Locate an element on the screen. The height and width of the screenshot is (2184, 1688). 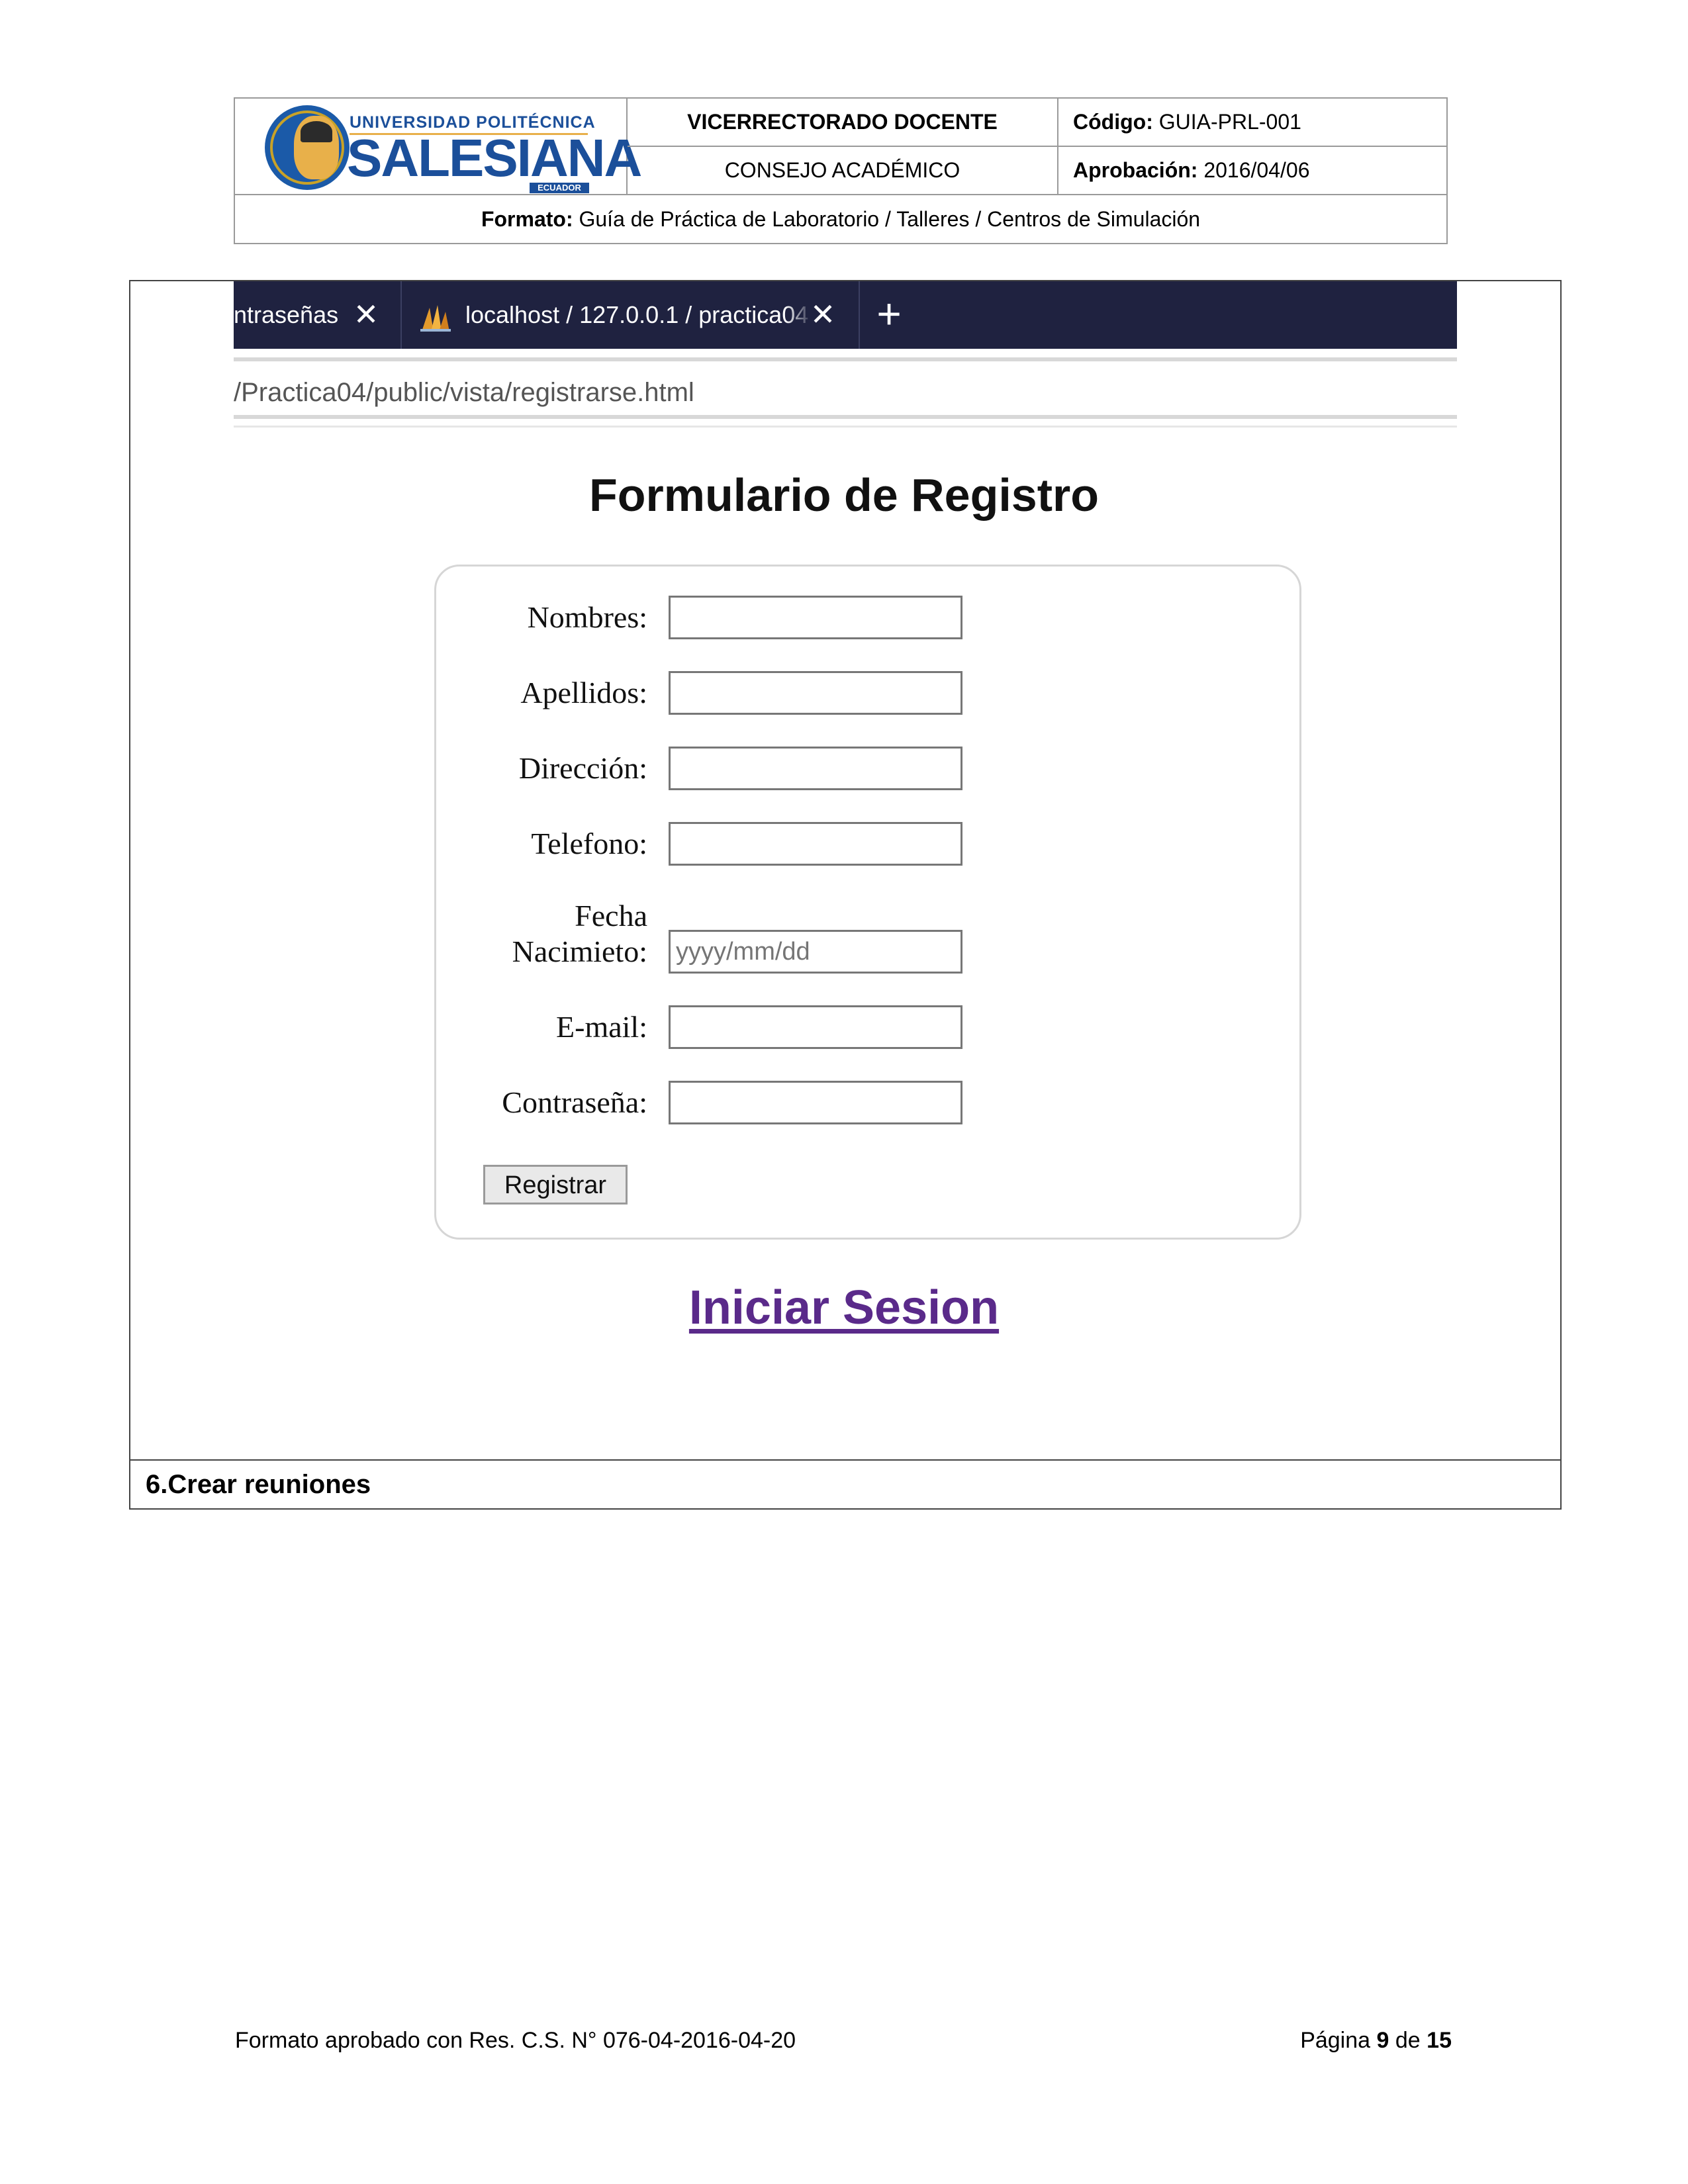
logo-country-text: ECUADOR is located at coordinates (559, 188).